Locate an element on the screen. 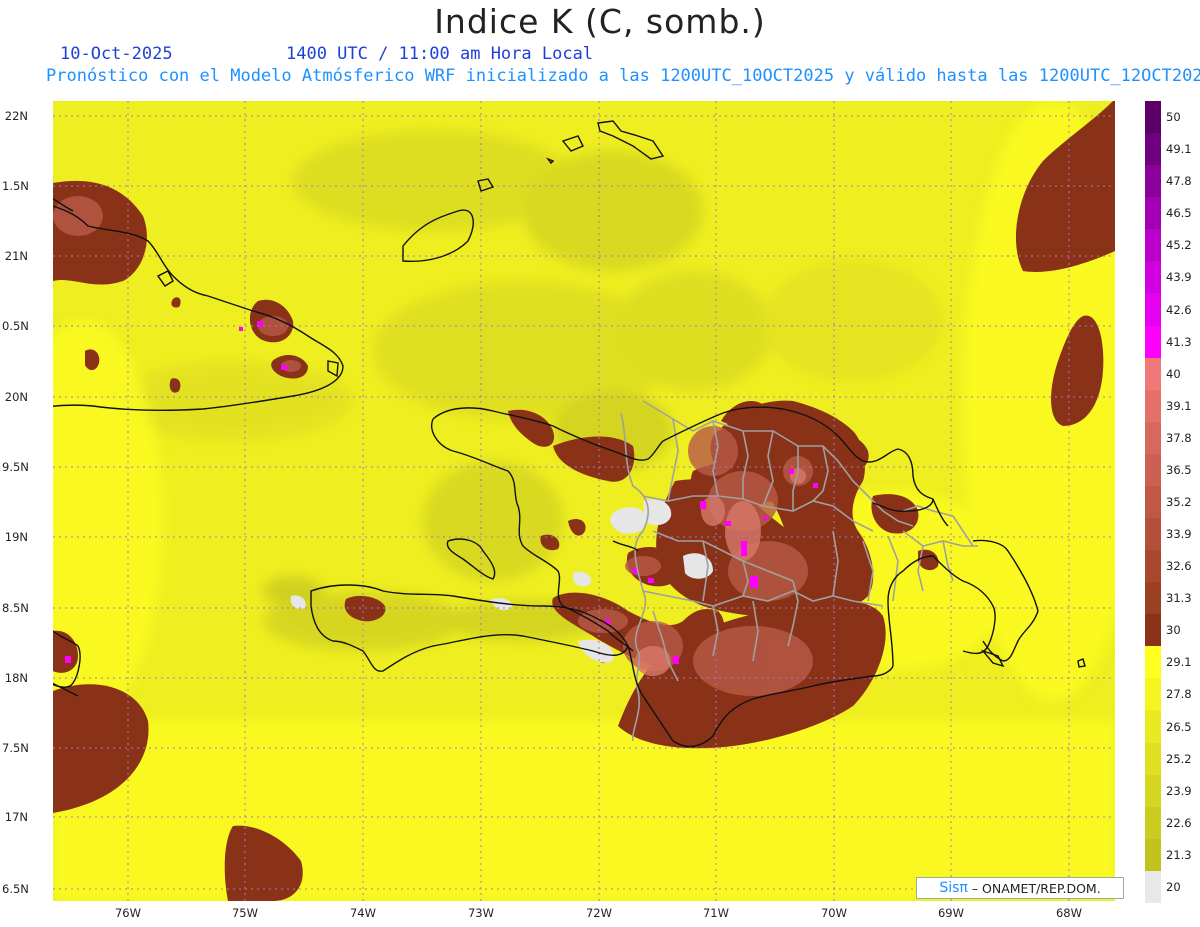 Image resolution: width=1200 pixels, height=927 pixels. lat-label: 9.5N is located at coordinates (15, 467).